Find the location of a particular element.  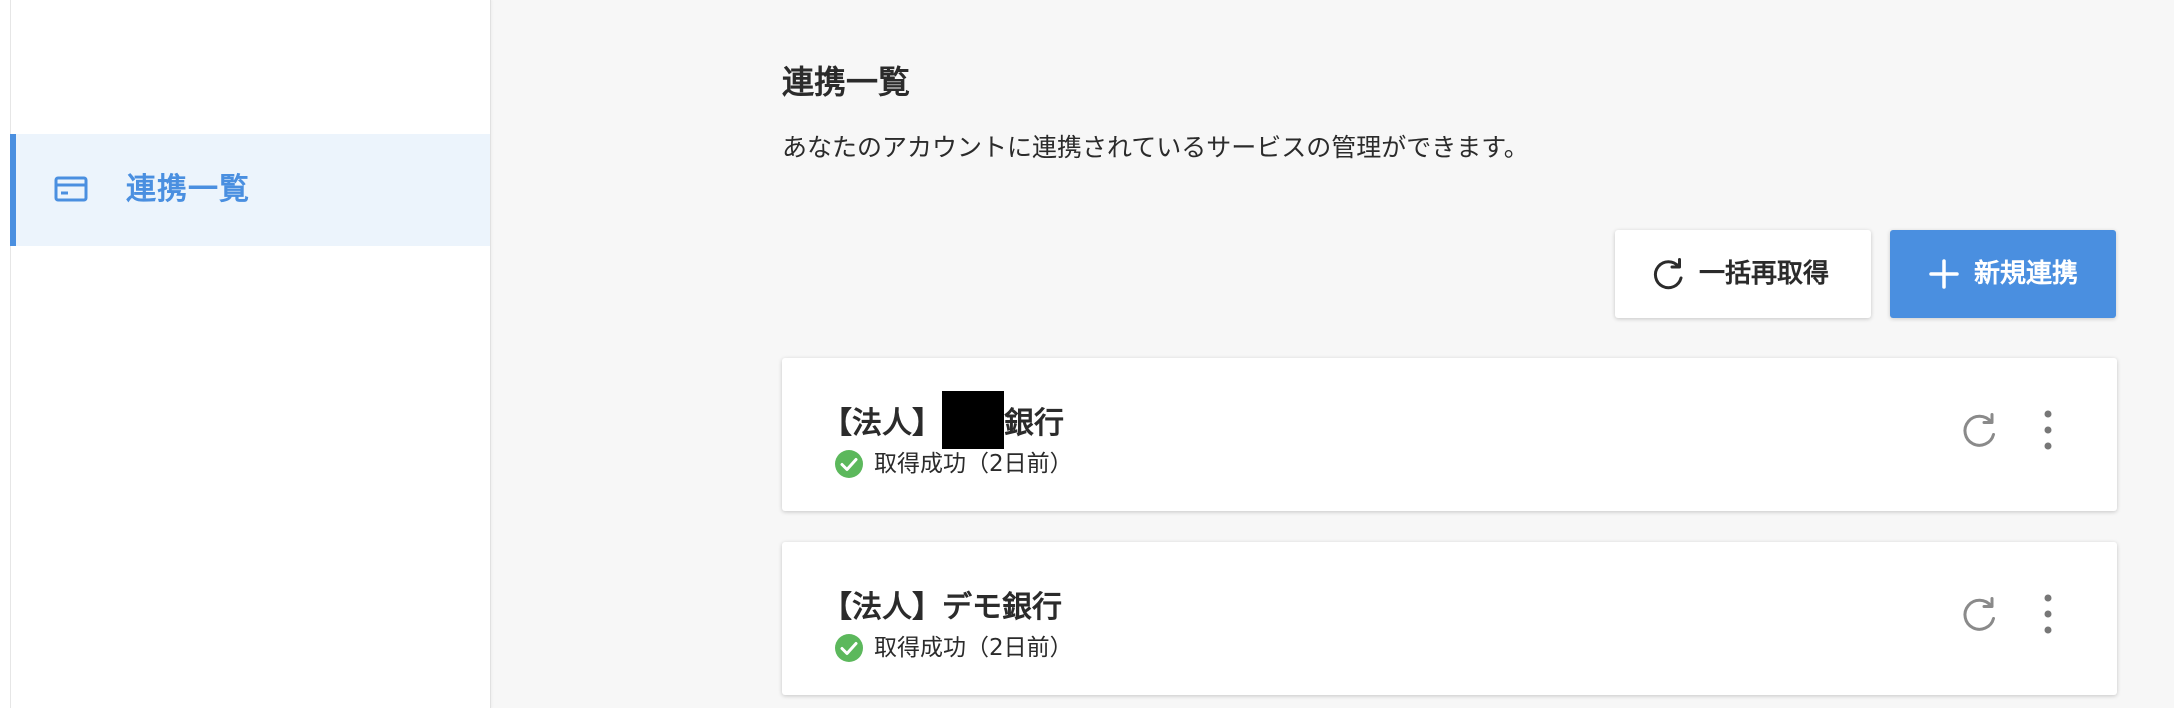

sidebar-item-label: 連携一覧 is located at coordinates (188, 189).